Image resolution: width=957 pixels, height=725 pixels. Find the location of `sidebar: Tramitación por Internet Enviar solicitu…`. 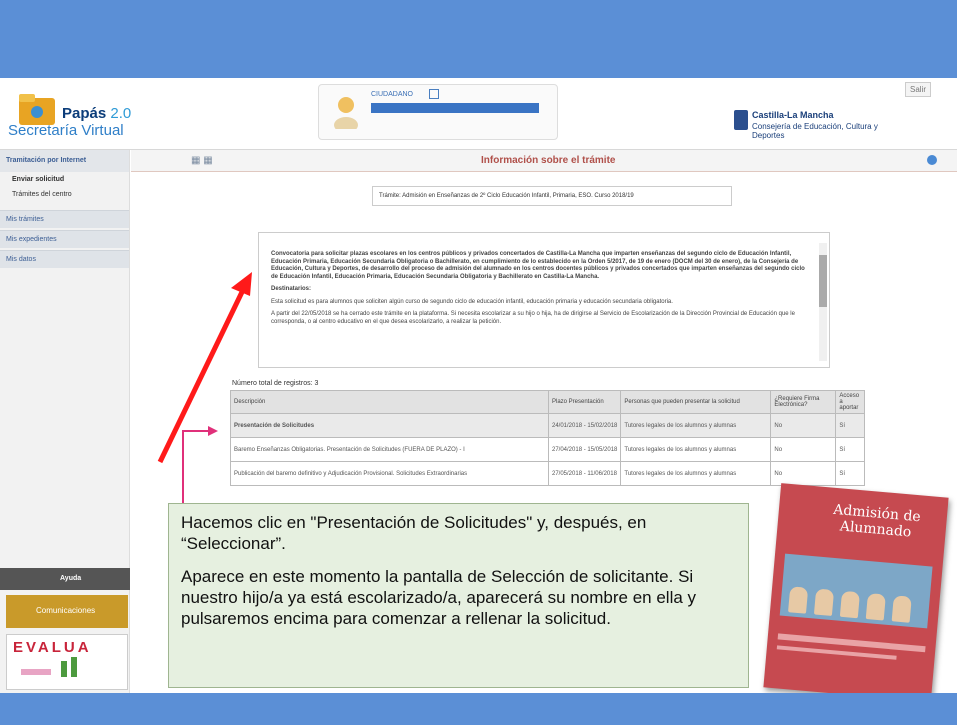

sidebar: Tramitación por Internet Enviar solicitu… is located at coordinates (65, 421).